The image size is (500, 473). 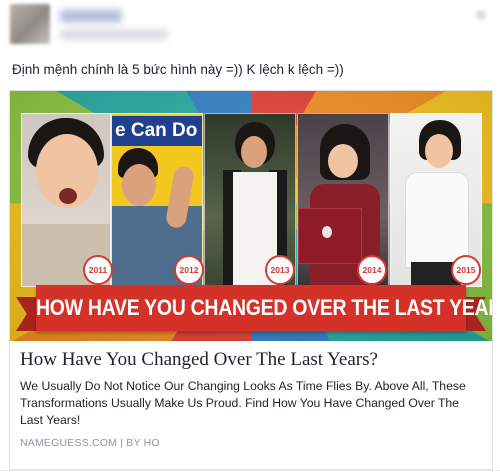 What do you see at coordinates (90, 443) in the screenshot?
I see `link-source: NAMEGUESS.COM | BY HO` at bounding box center [90, 443].